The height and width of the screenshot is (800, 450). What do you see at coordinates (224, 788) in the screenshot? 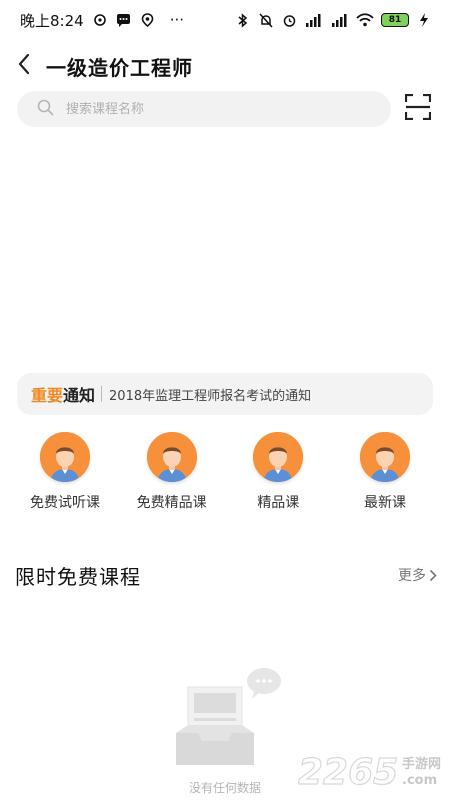
I see `empty-text: 没有任何数据` at bounding box center [224, 788].